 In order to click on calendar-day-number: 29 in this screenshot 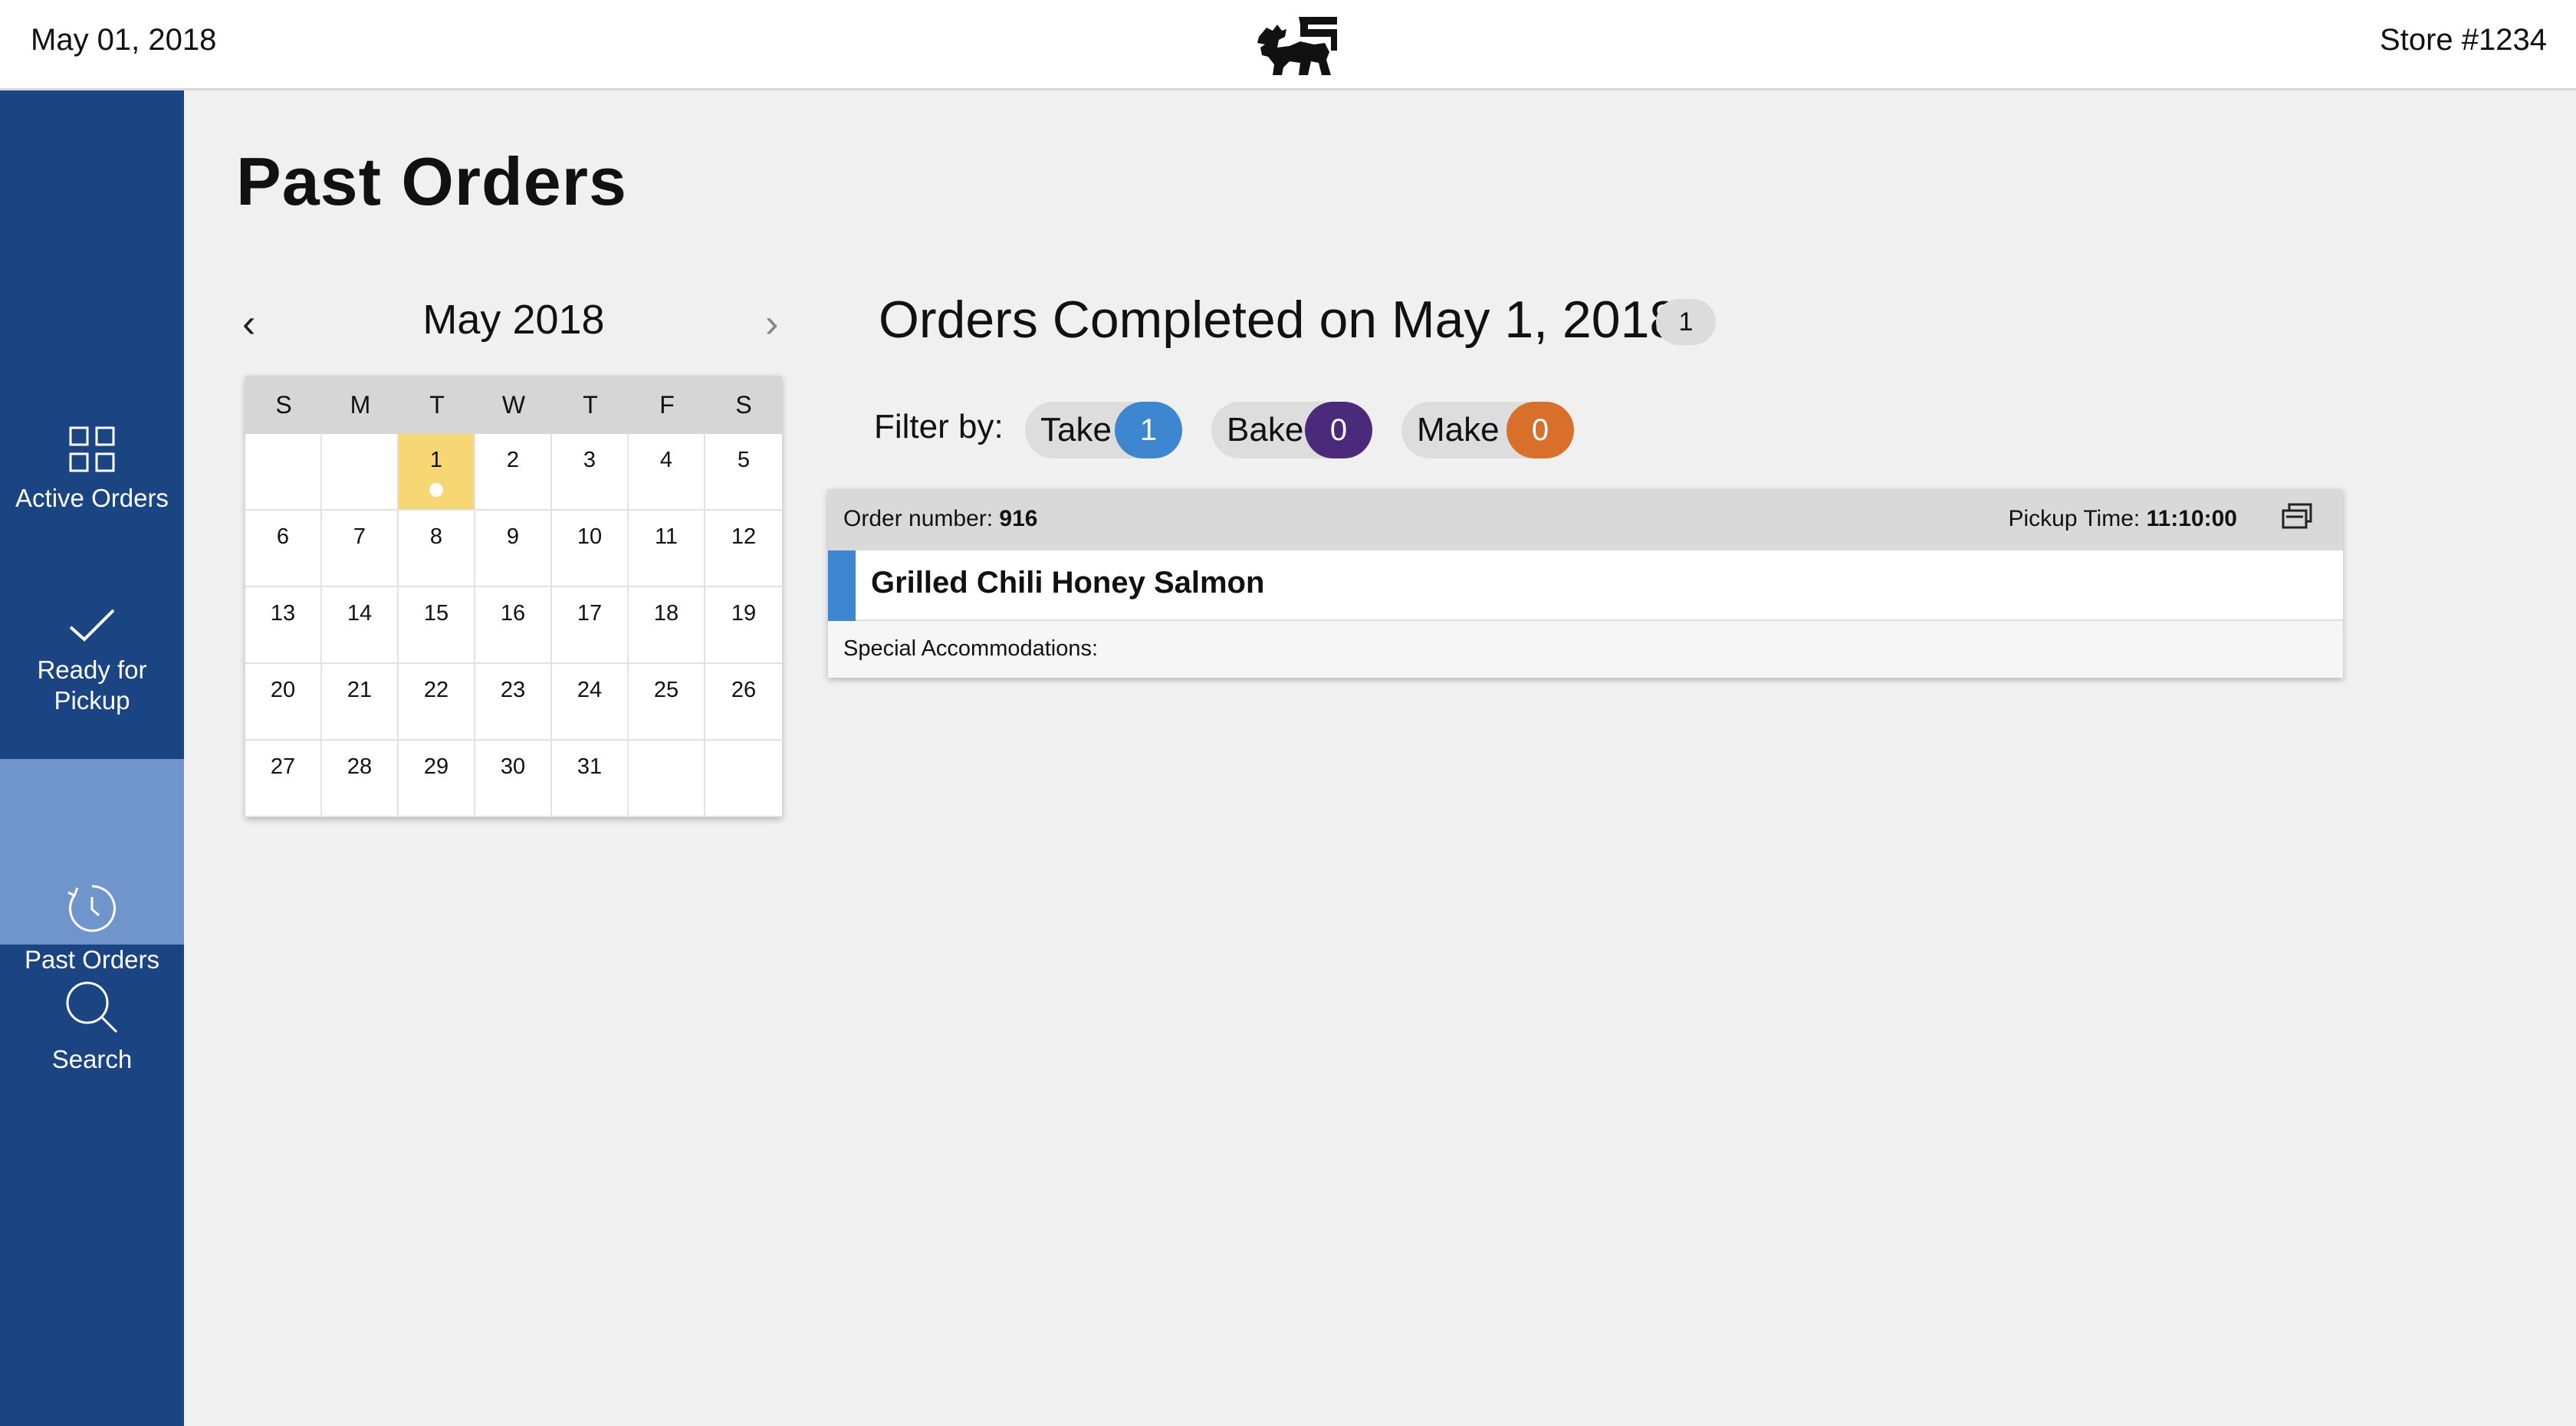, I will do `click(436, 767)`.